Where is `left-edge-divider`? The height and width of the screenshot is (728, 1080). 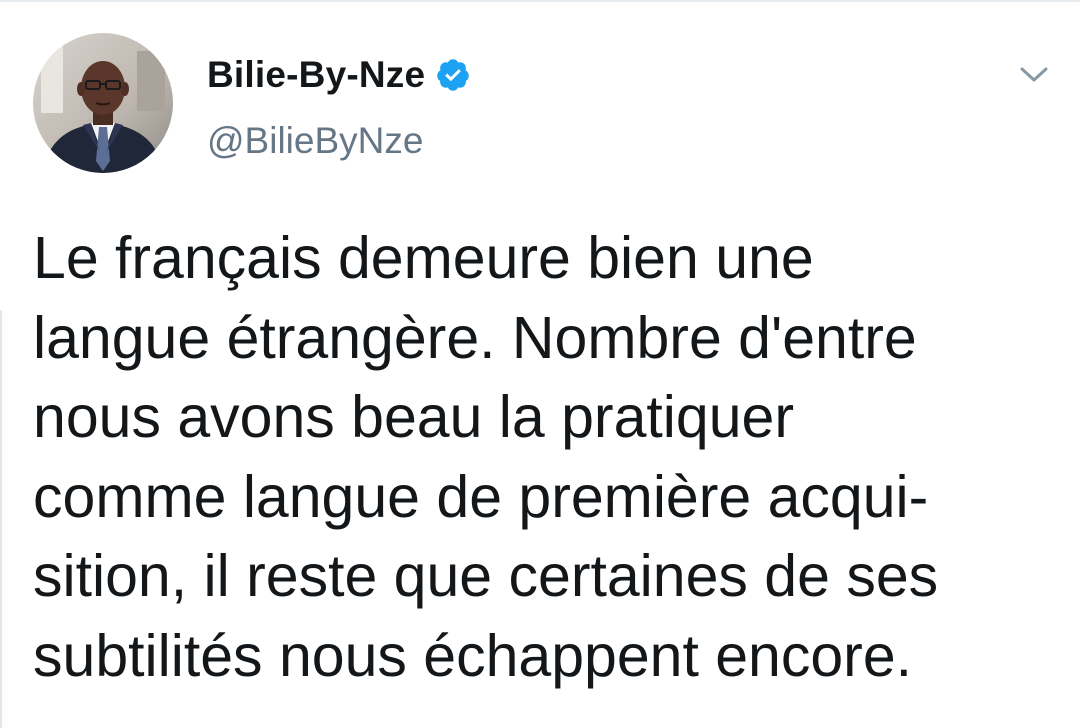
left-edge-divider is located at coordinates (1, 519).